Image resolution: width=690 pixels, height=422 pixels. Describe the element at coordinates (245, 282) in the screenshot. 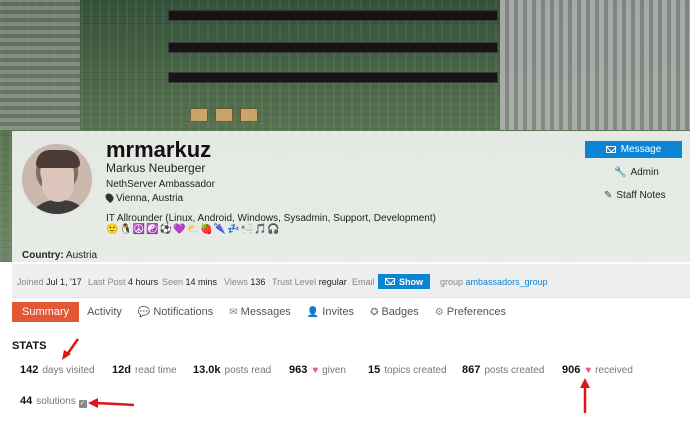

I see `meta-views: Views 136` at that location.